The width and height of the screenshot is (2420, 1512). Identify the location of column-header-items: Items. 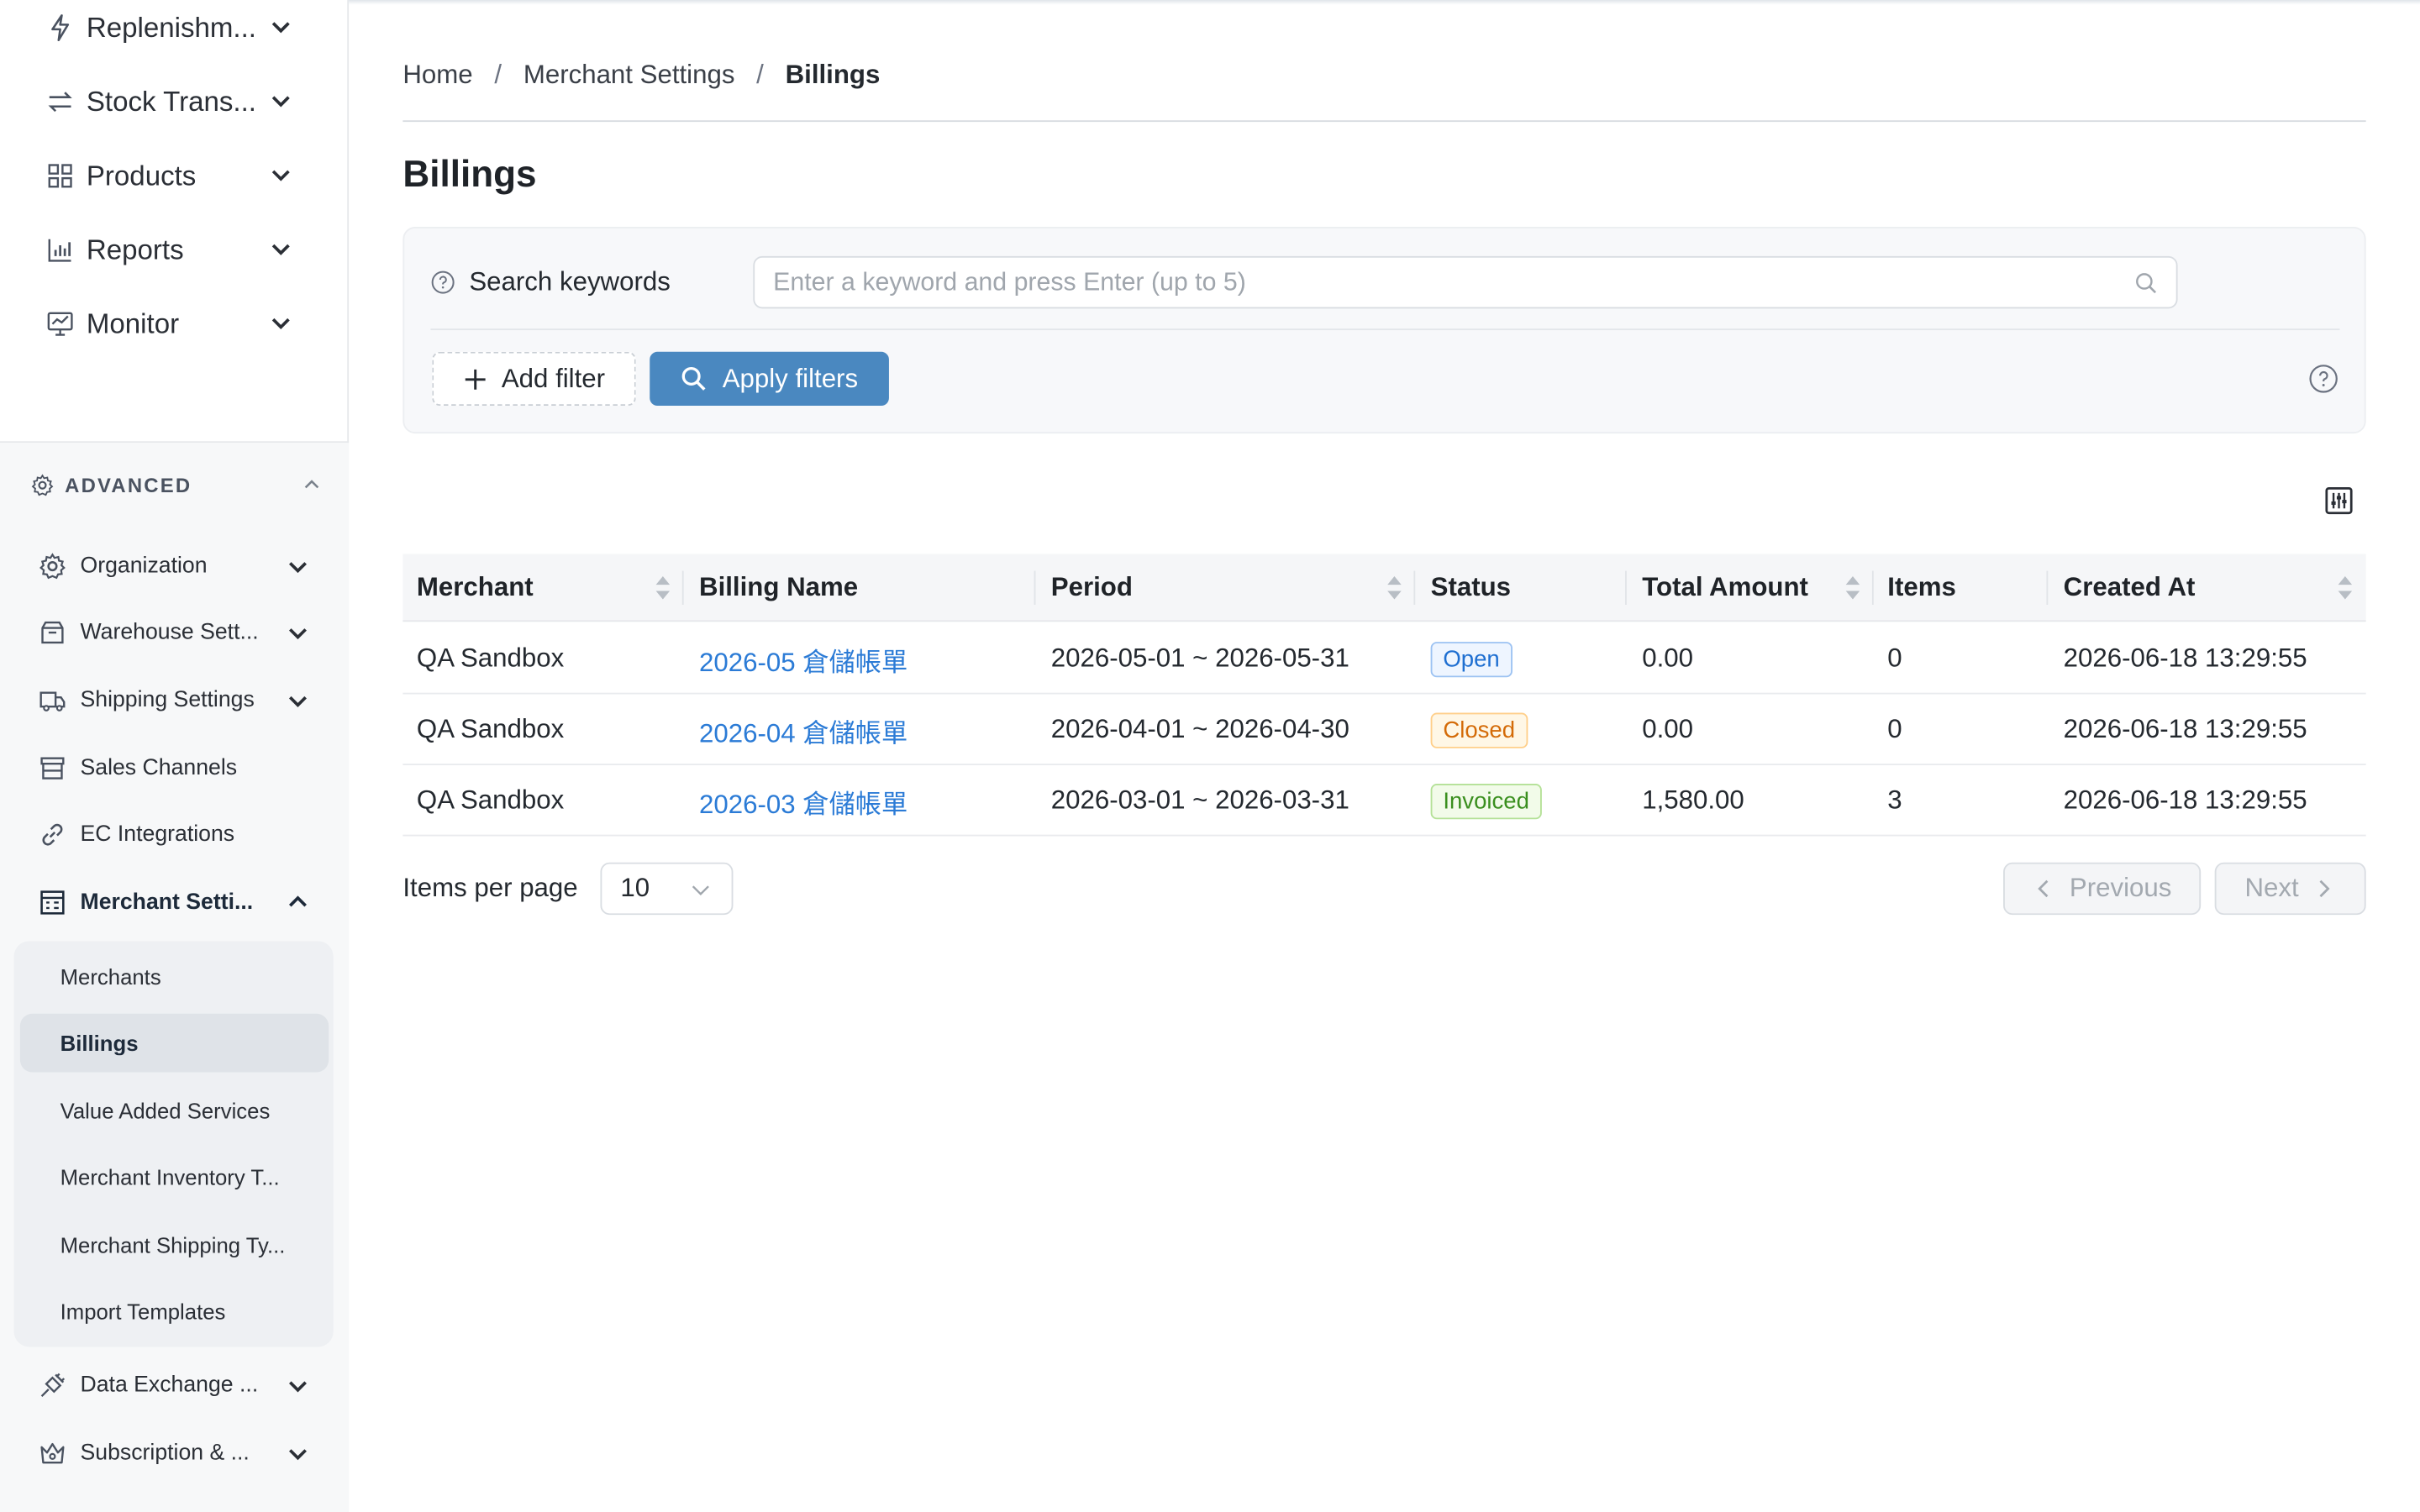
(1962, 588).